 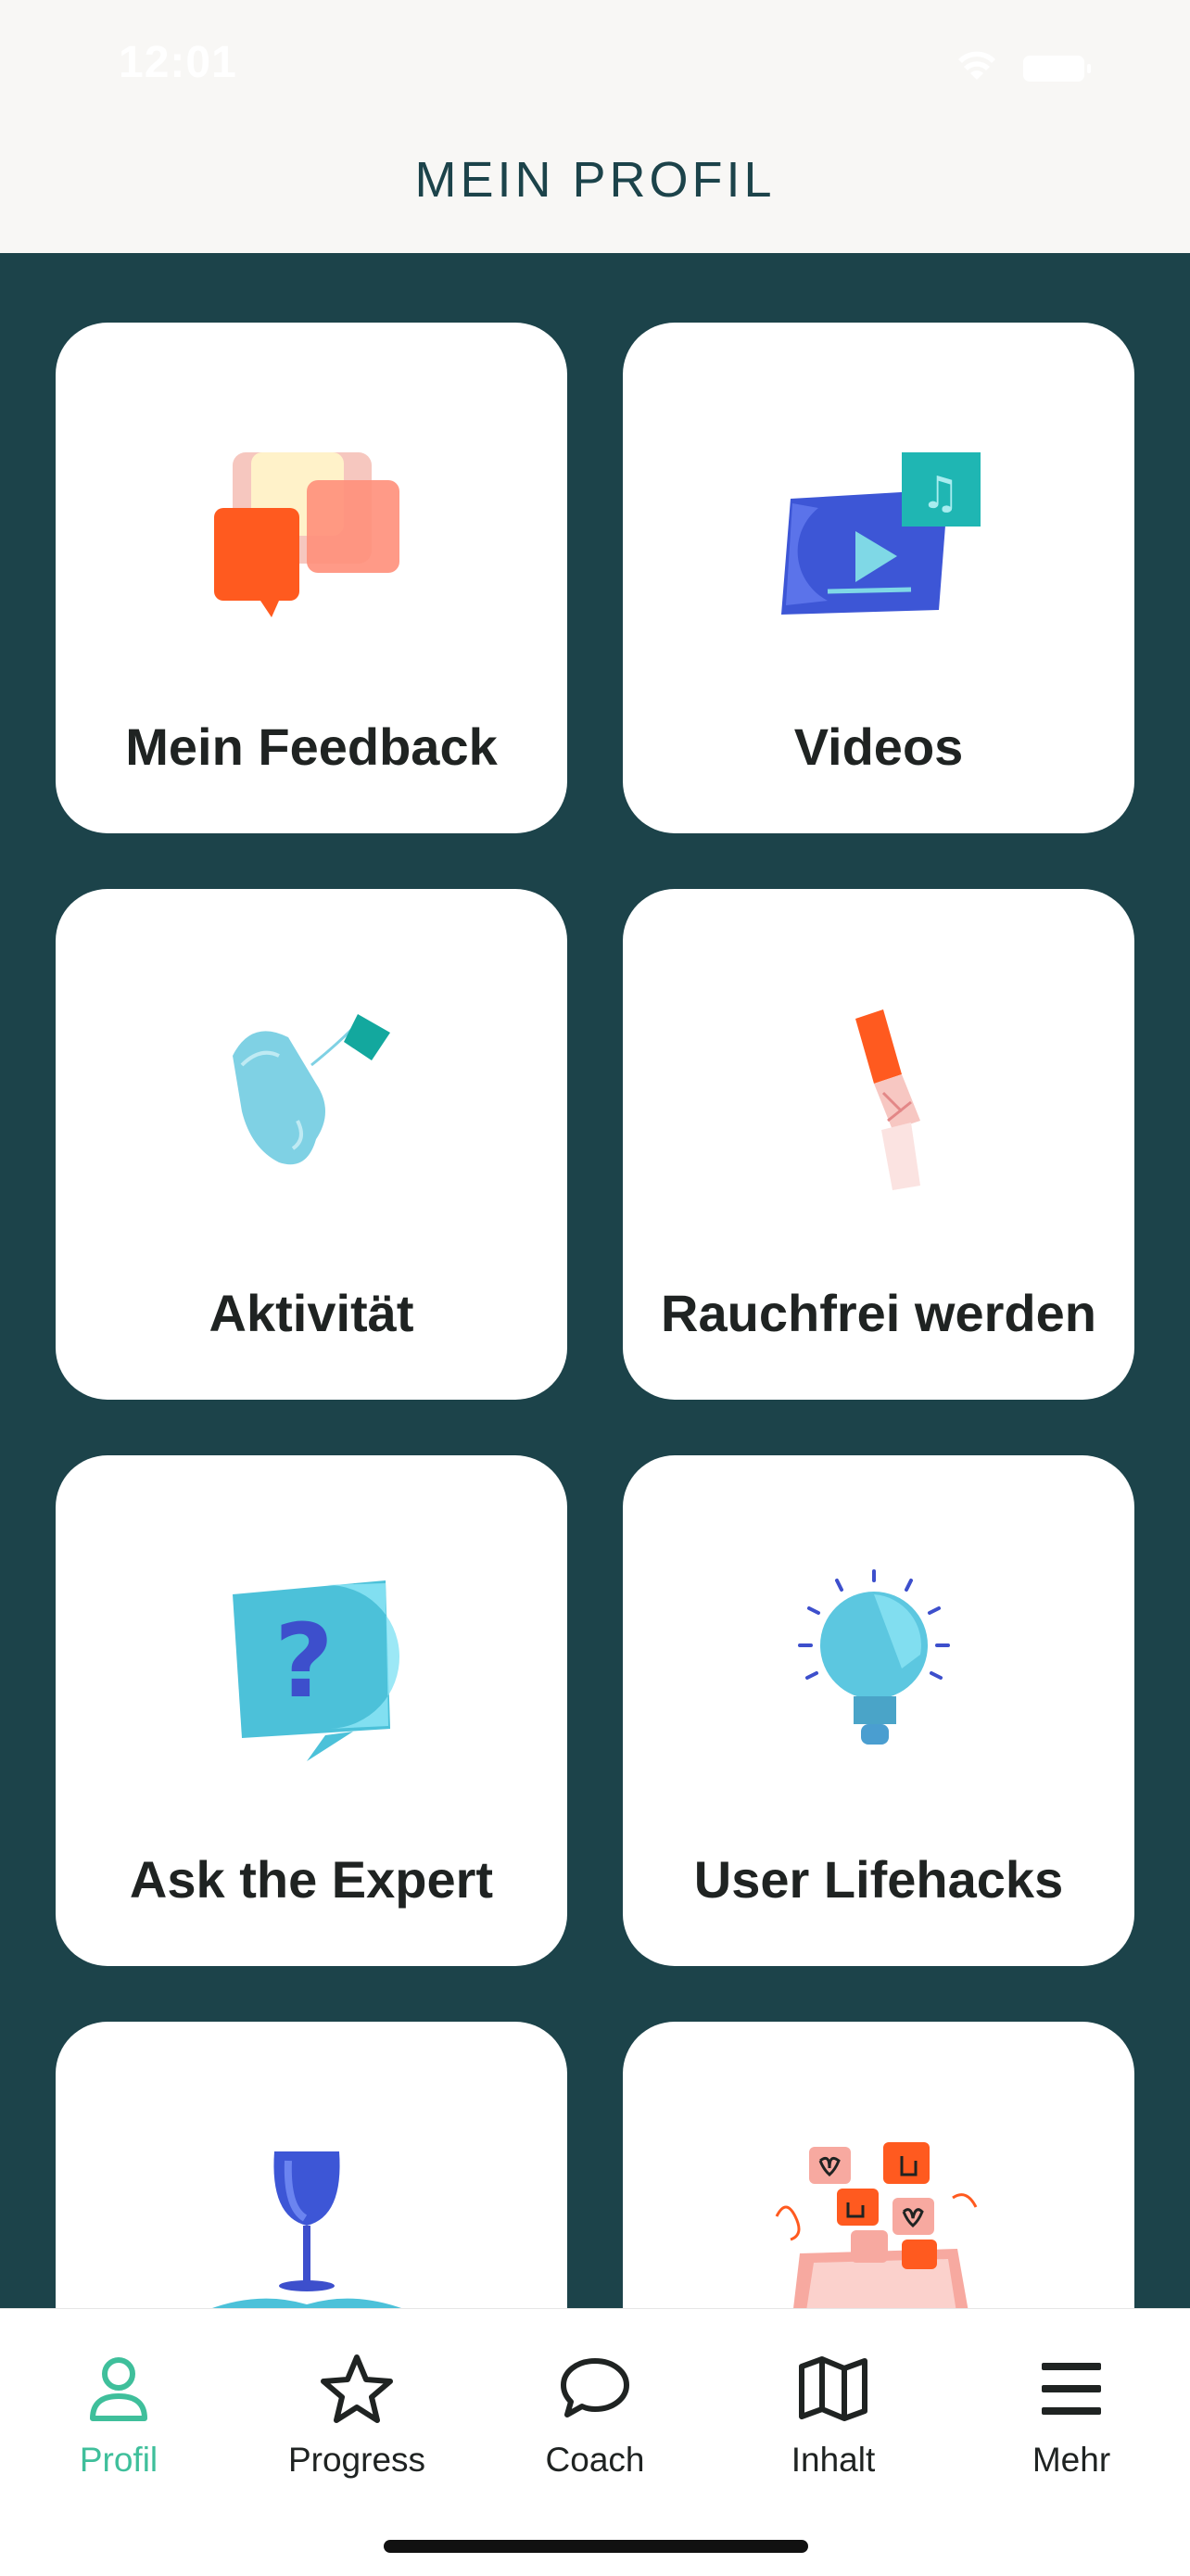 I want to click on tab-profil: Profil, so click(x=118, y=2401).